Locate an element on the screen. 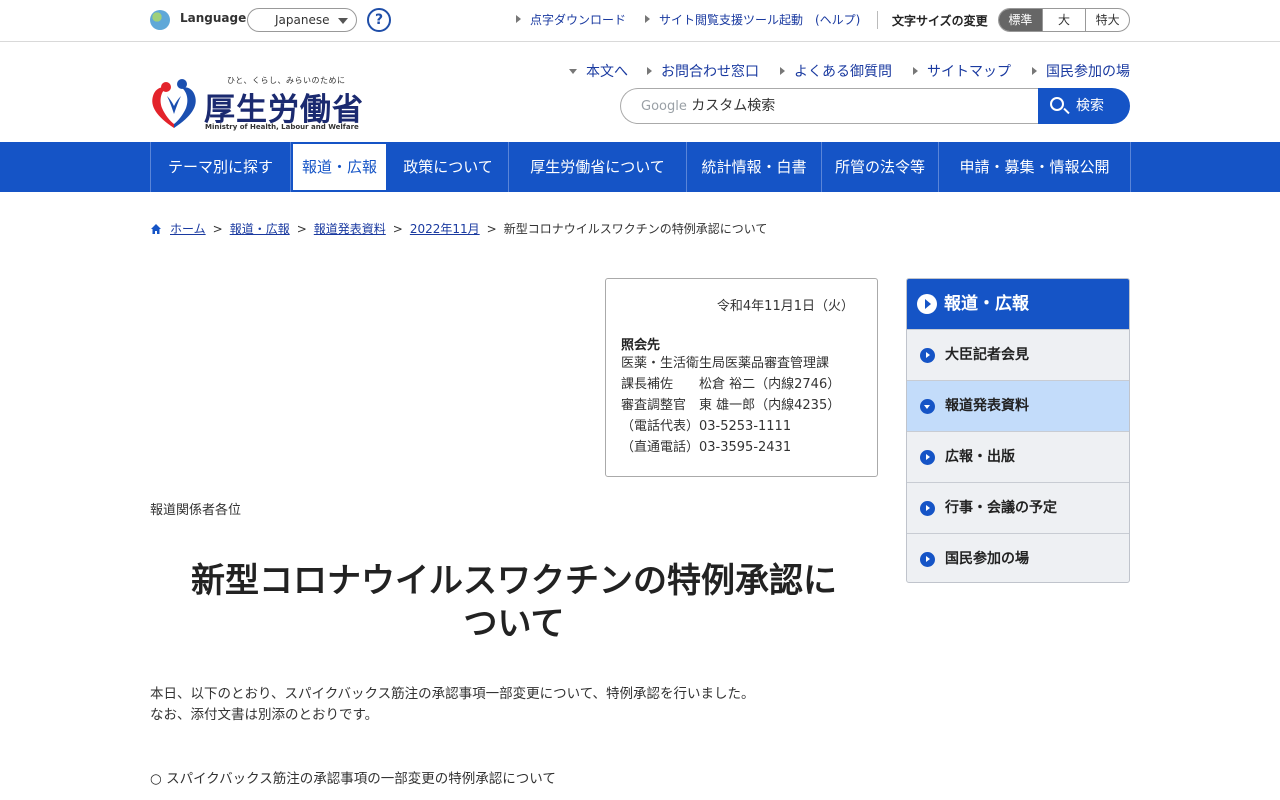 This screenshot has width=1280, height=800. sidebar-title: 報道・広報 is located at coordinates (1018, 304).